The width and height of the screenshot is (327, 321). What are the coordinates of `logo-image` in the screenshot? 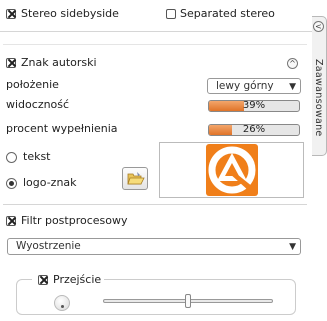 It's located at (232, 170).